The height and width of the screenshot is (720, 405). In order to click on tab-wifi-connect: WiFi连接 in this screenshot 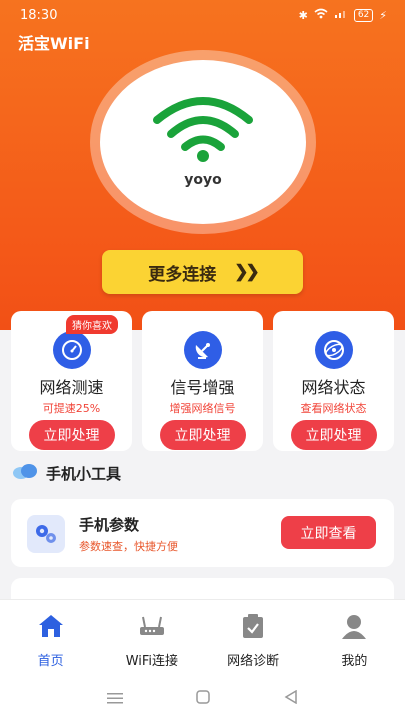, I will do `click(151, 638)`.